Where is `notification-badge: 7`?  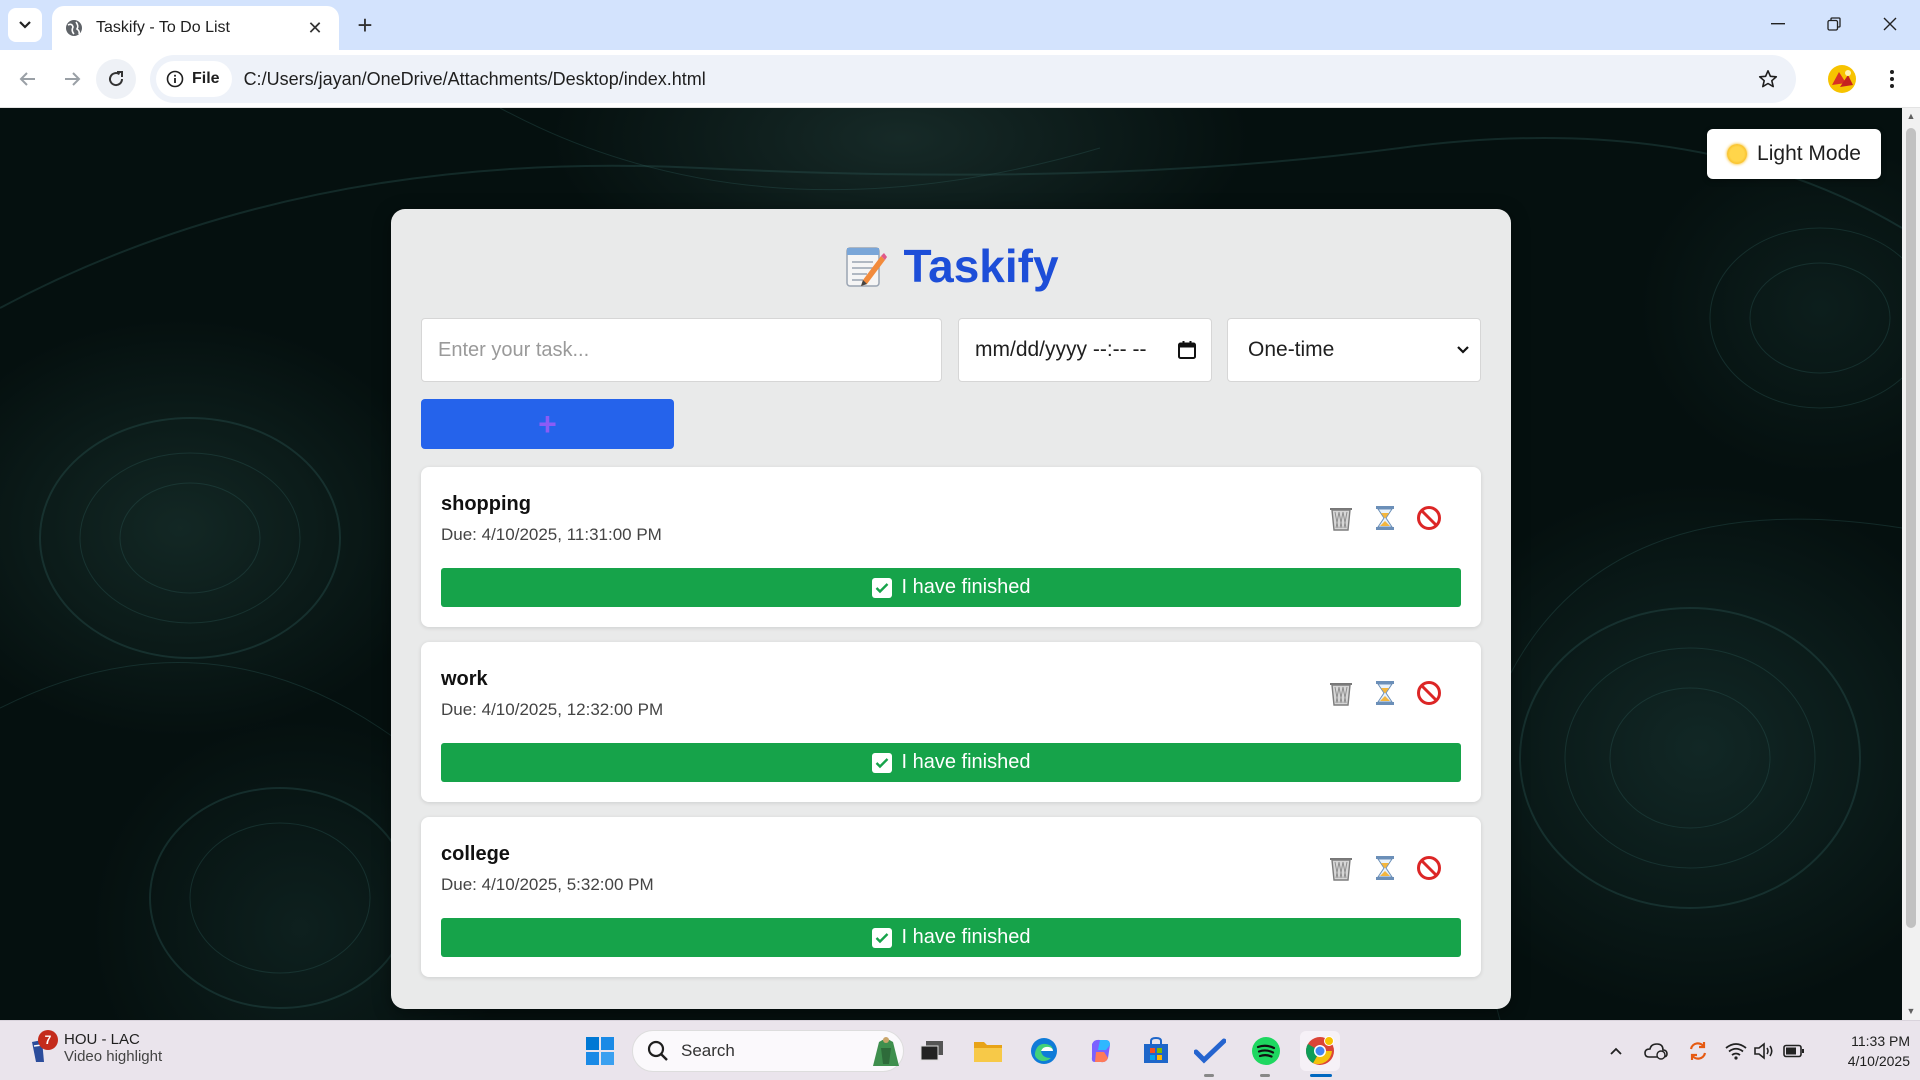 notification-badge: 7 is located at coordinates (48, 1040).